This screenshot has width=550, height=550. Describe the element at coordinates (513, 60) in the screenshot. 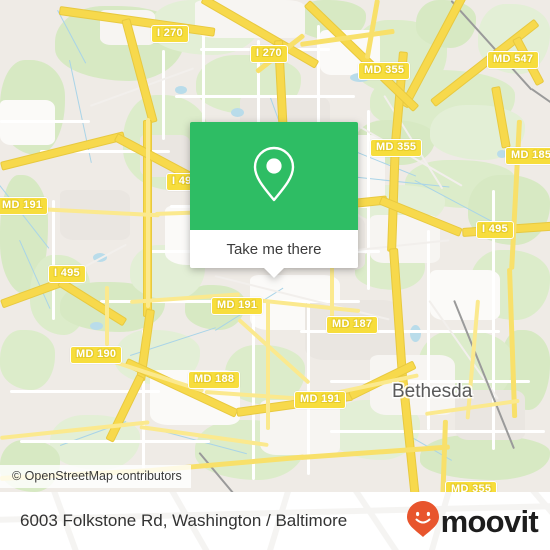

I see `road-shield: MD 547` at that location.